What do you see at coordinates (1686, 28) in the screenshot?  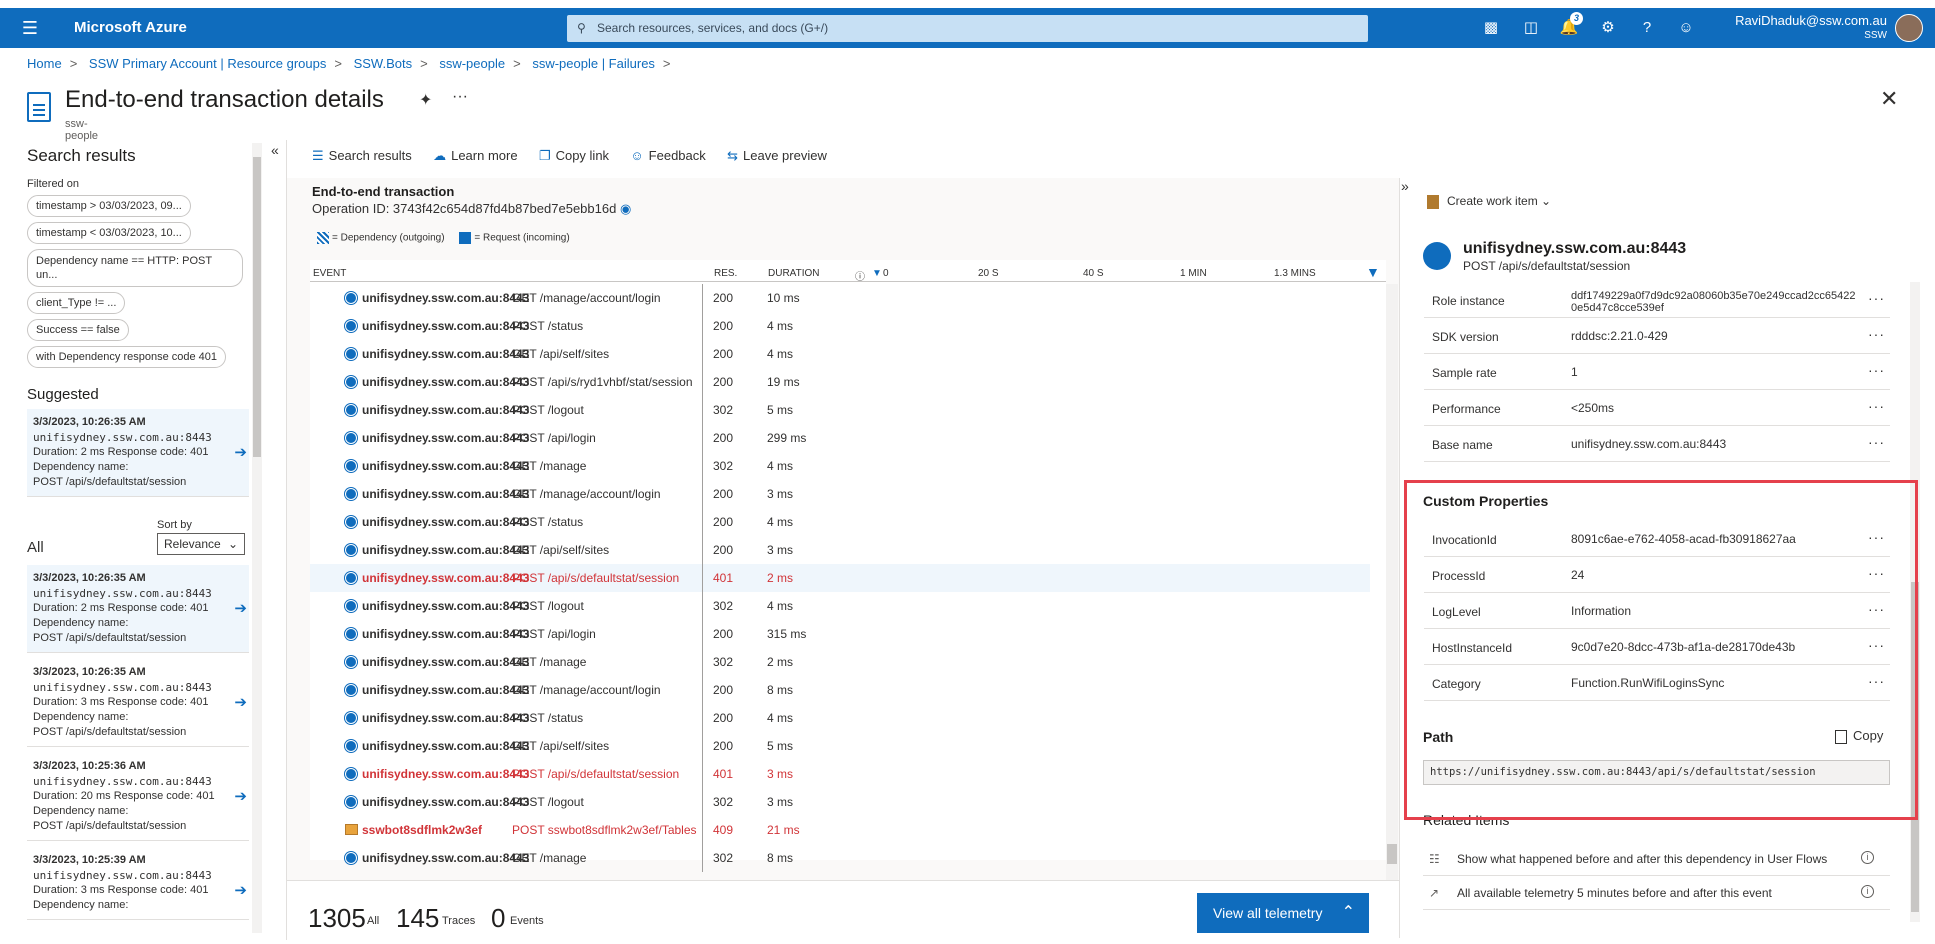 I see `feedback-icon: ☺` at bounding box center [1686, 28].